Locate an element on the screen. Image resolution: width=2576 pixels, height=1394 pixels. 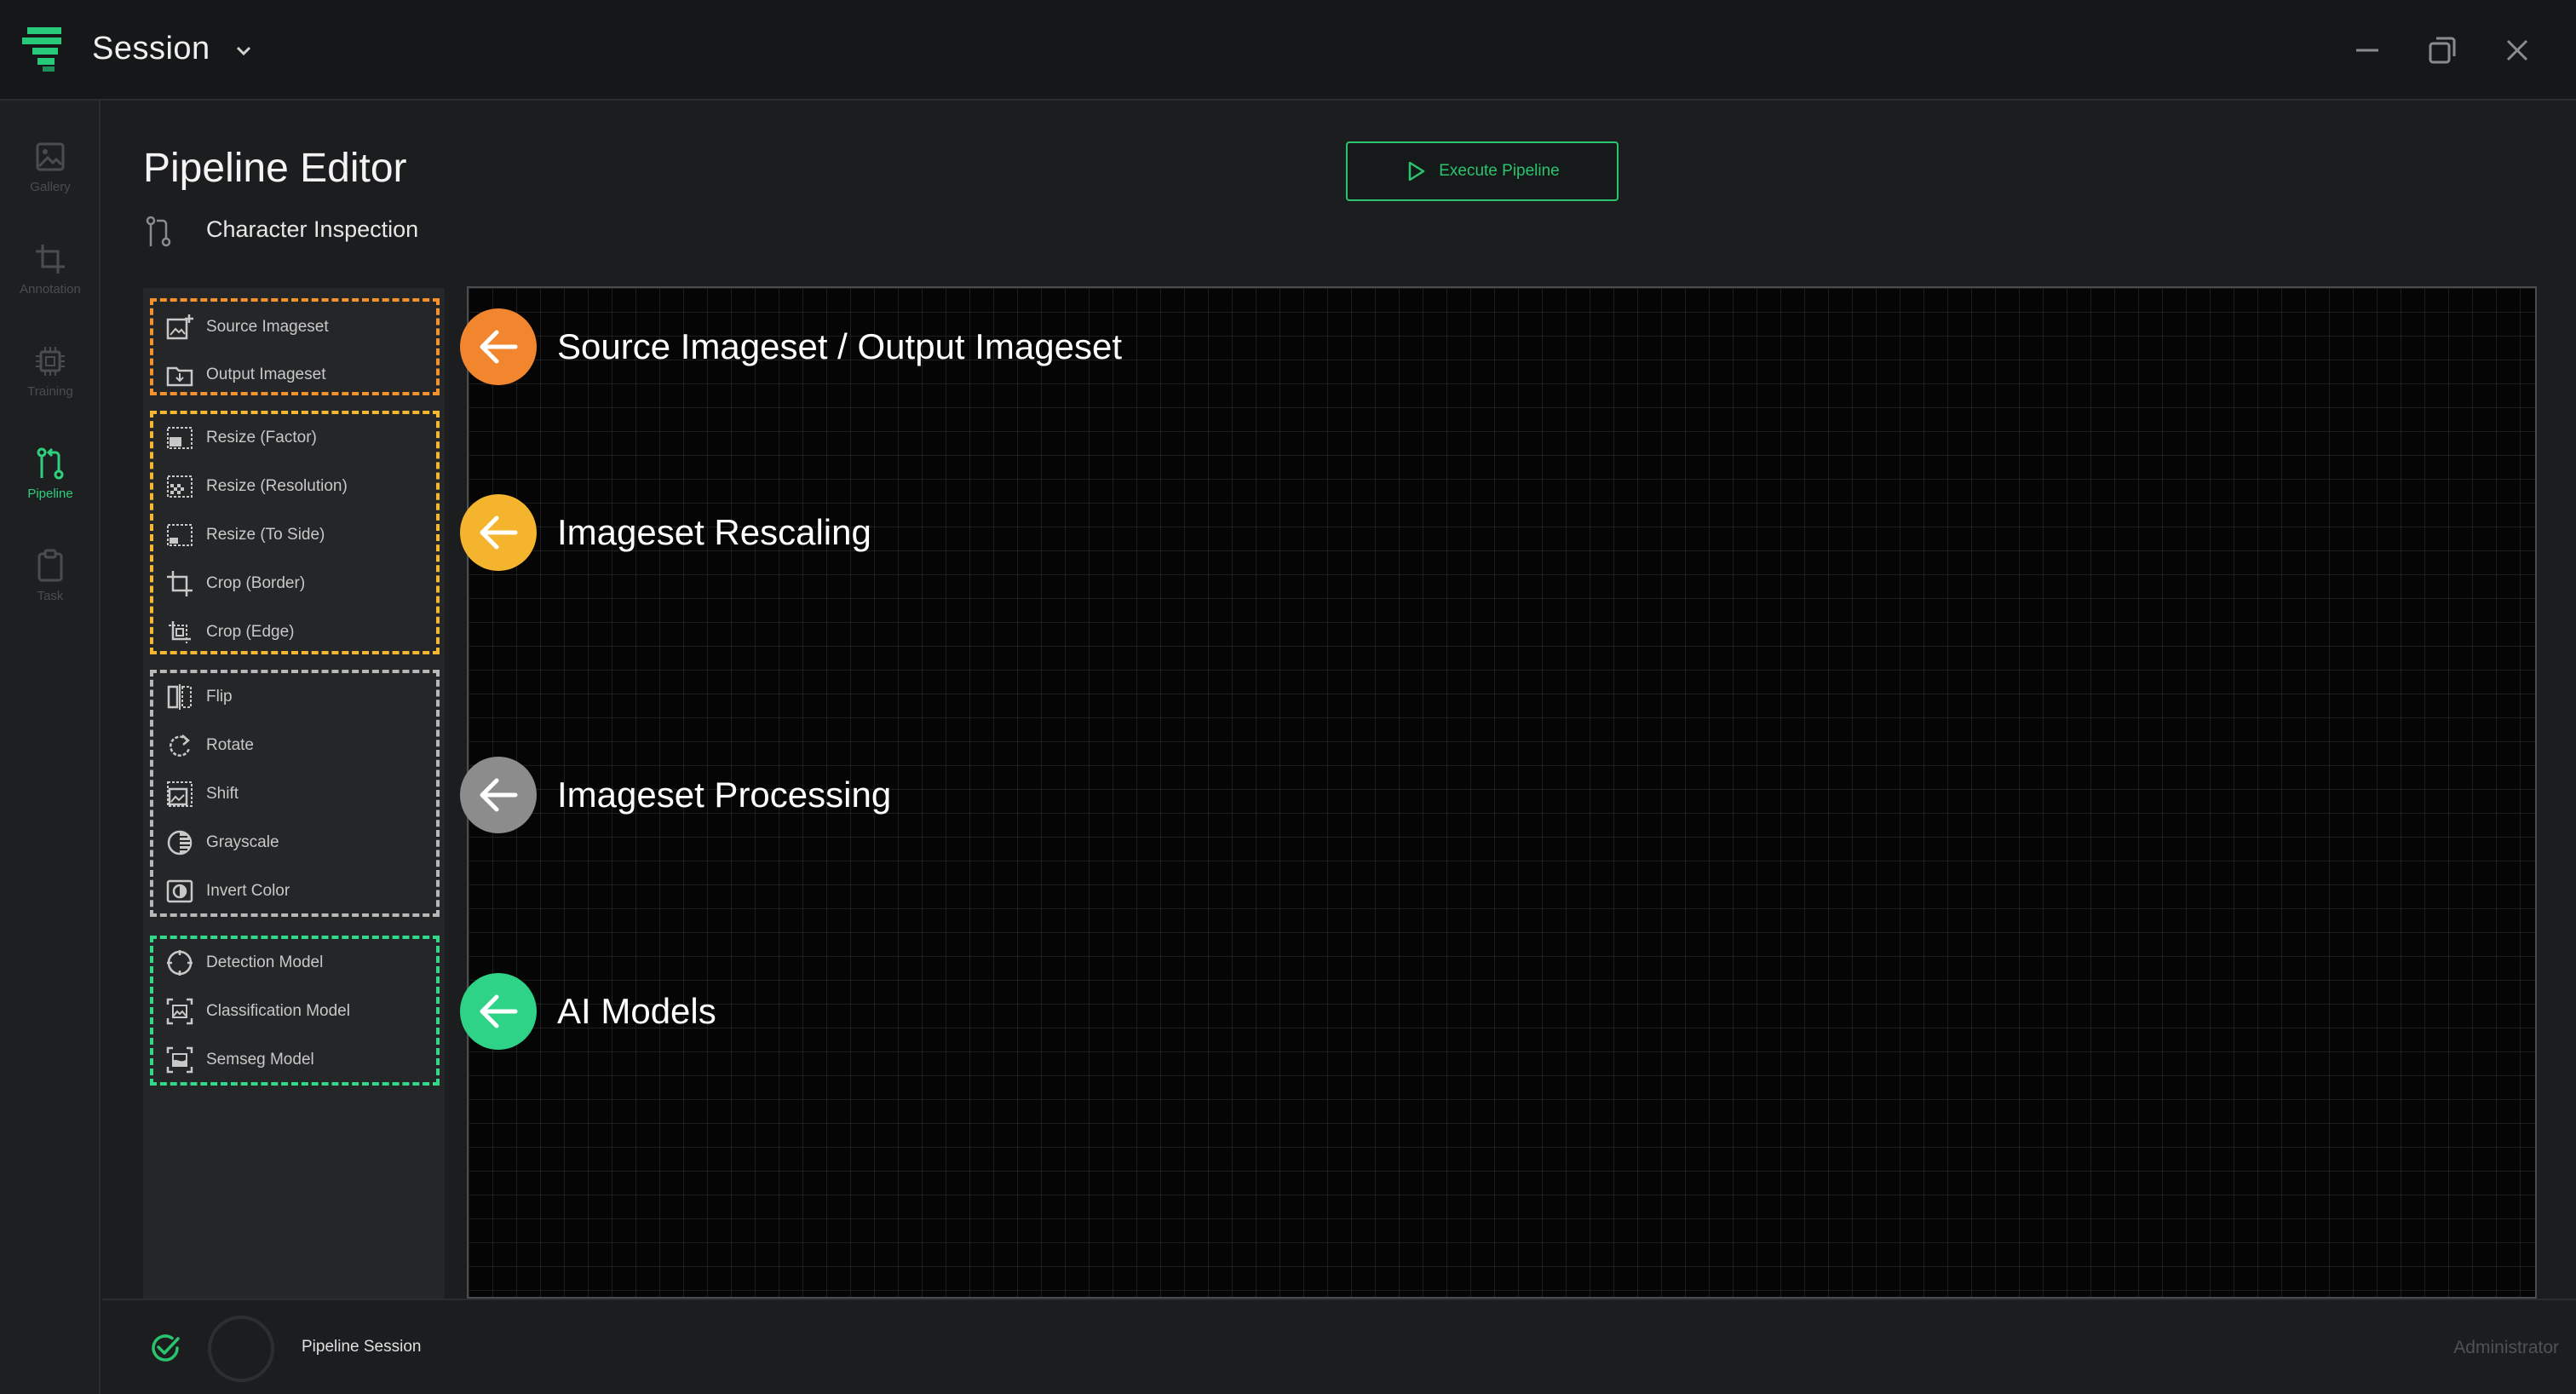
flip-icon is located at coordinates (180, 697).